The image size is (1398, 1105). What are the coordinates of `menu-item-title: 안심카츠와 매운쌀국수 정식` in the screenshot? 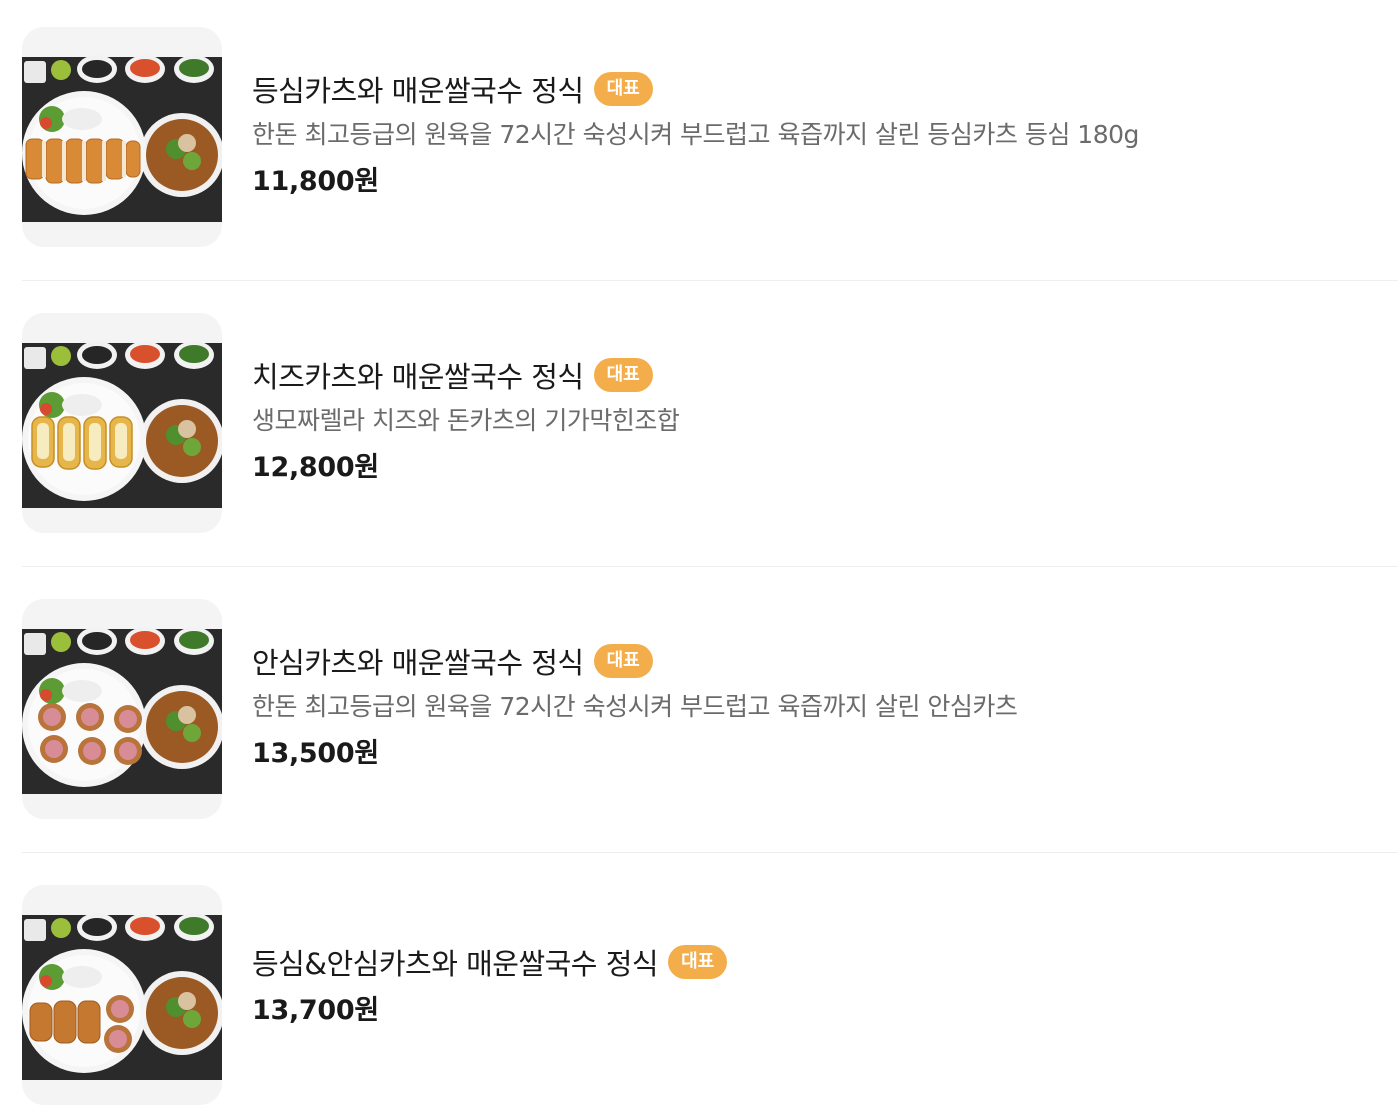 It's located at (418, 663).